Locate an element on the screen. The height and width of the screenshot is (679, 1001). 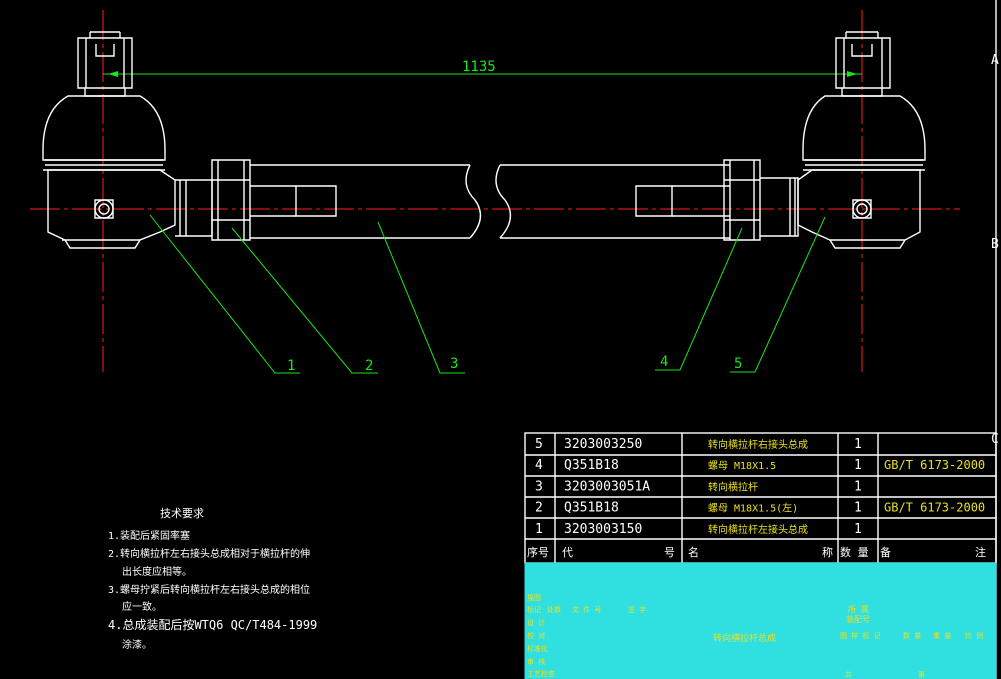
tb-label-0: 描图 is located at coordinates (534, 597).